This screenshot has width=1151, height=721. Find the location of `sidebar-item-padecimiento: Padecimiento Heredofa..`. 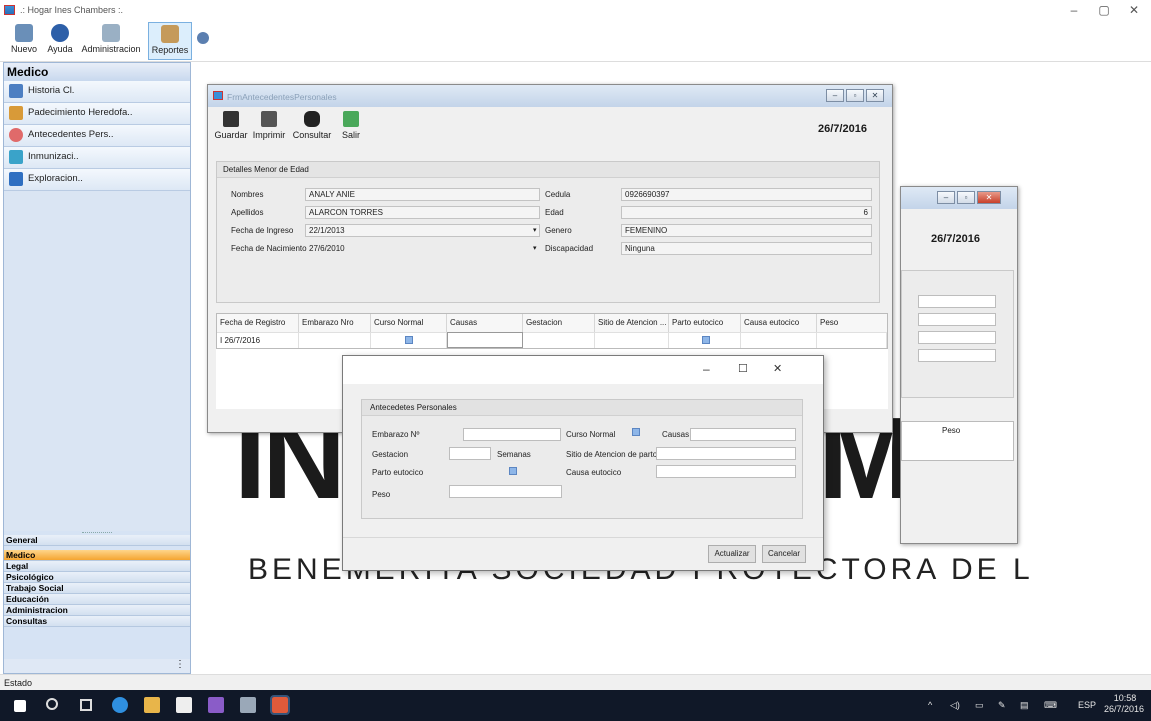

sidebar-item-padecimiento: Padecimiento Heredofa.. is located at coordinates (97, 114).